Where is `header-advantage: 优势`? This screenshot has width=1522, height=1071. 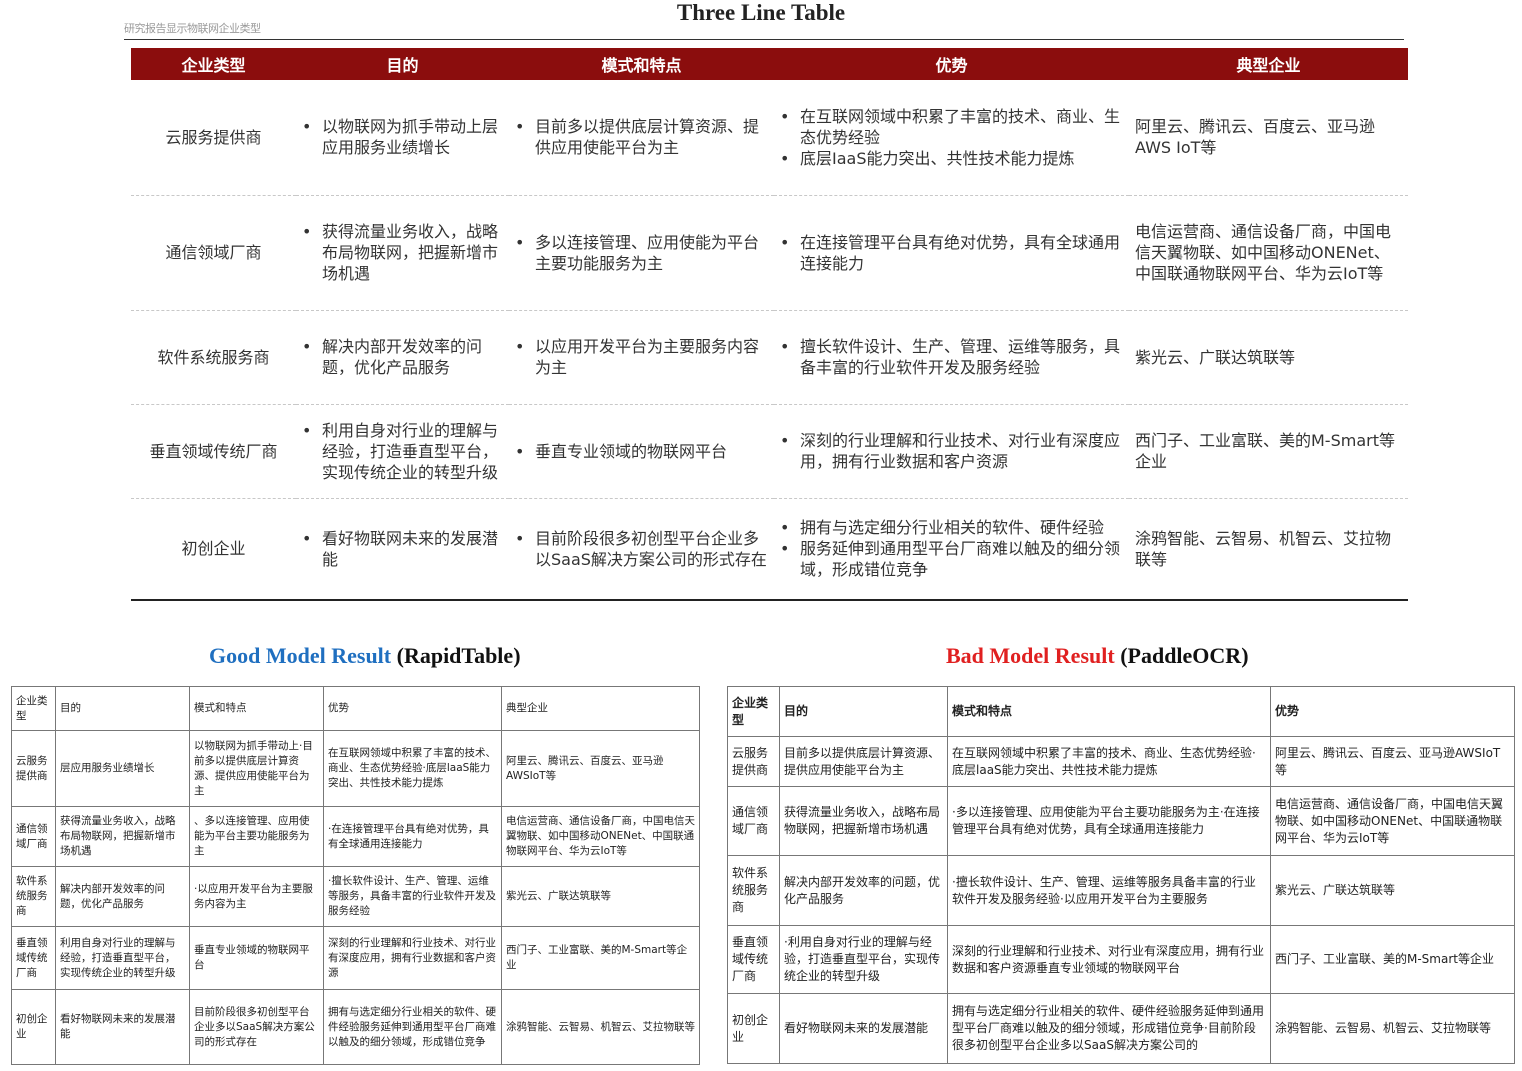 header-advantage: 优势 is located at coordinates (951, 64).